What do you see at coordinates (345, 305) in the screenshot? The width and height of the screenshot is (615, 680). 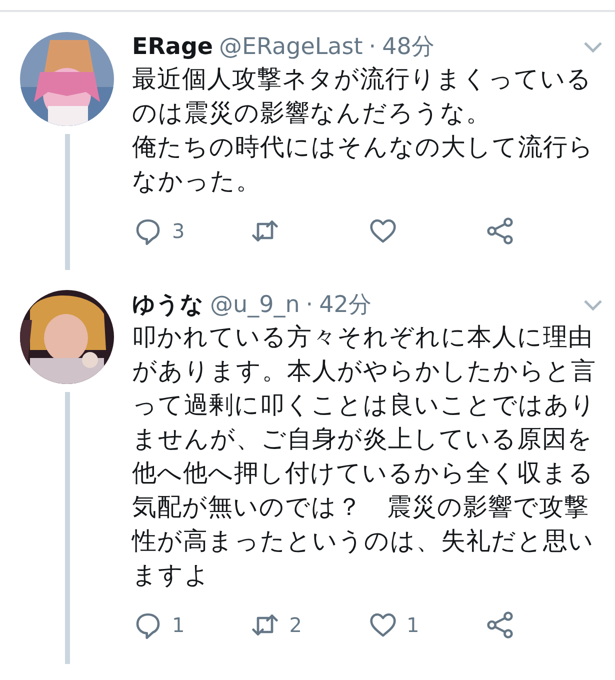 I see `tweet-time: 42分` at bounding box center [345, 305].